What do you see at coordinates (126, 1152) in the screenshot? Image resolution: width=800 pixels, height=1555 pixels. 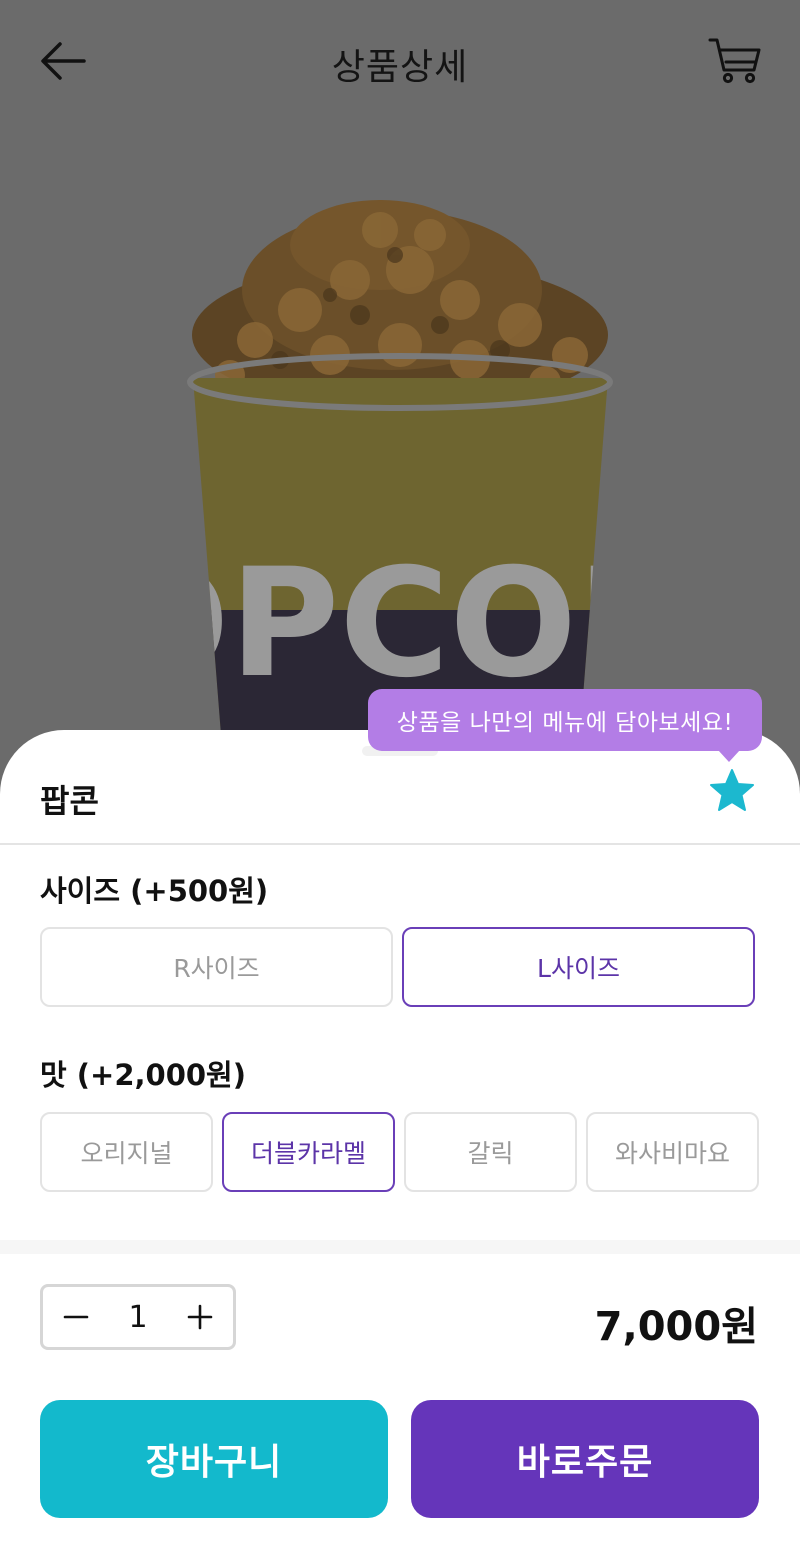 I see `flavor-option-original: 오리지널` at bounding box center [126, 1152].